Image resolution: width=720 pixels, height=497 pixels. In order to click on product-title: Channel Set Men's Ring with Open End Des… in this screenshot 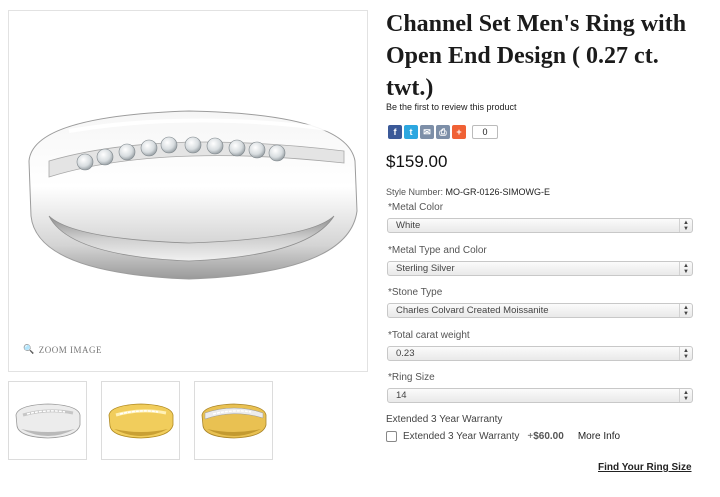, I will do `click(536, 56)`.